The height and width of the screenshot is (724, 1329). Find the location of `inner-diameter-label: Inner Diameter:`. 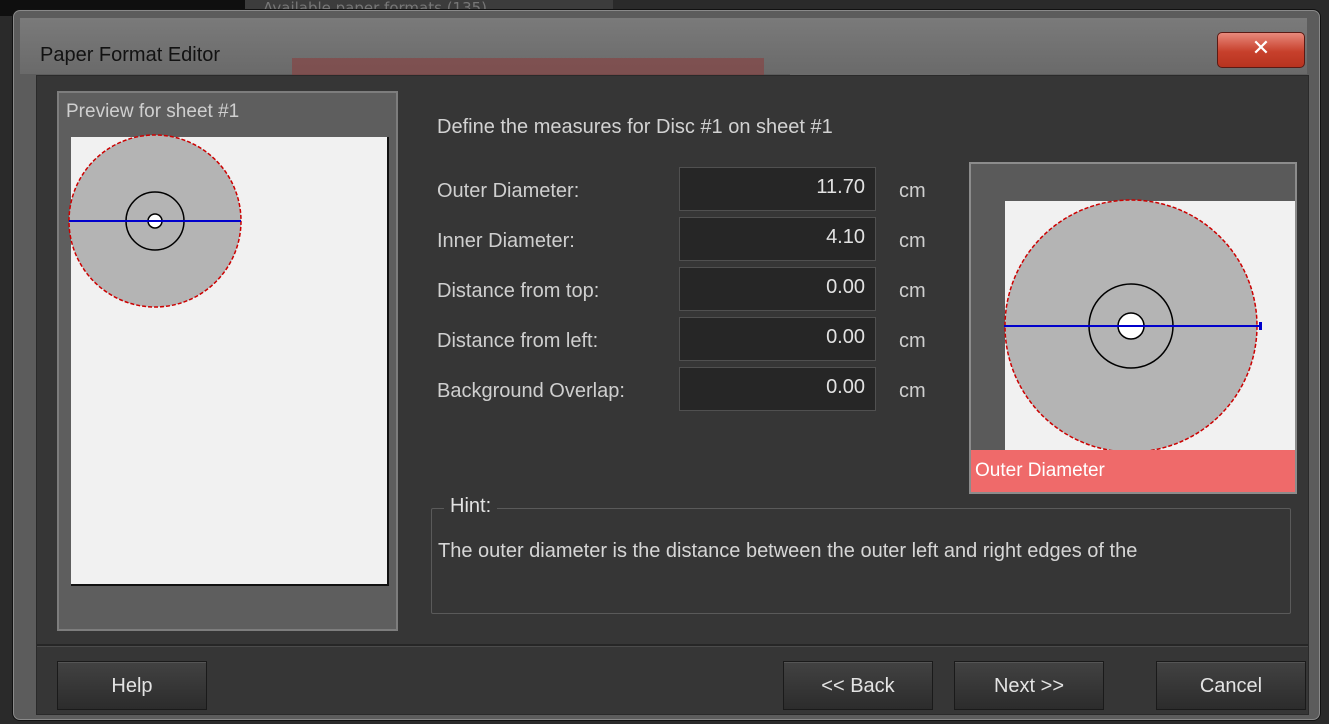

inner-diameter-label: Inner Diameter: is located at coordinates (506, 241).